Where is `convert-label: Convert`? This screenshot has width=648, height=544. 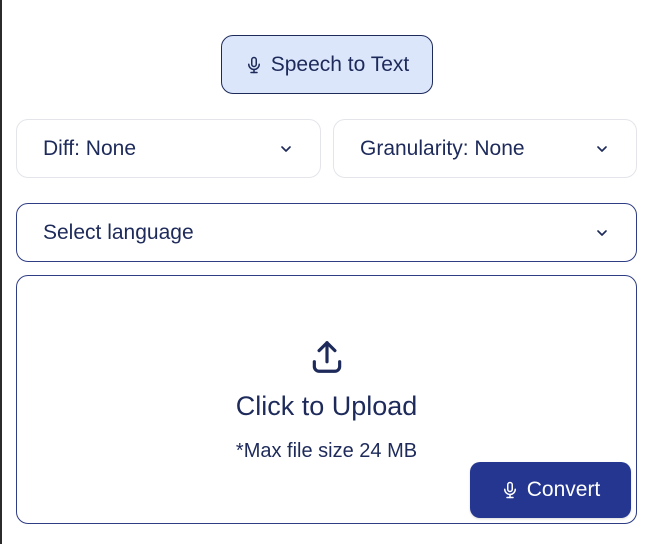
convert-label: Convert is located at coordinates (563, 489).